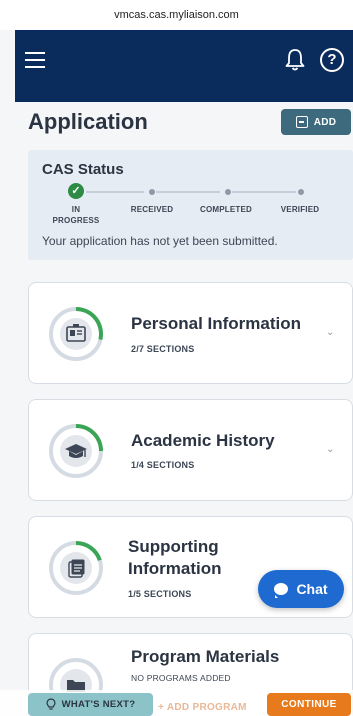 The height and width of the screenshot is (716, 353). Describe the element at coordinates (226, 209) in the screenshot. I see `status-step-label: COMPLETED` at that location.